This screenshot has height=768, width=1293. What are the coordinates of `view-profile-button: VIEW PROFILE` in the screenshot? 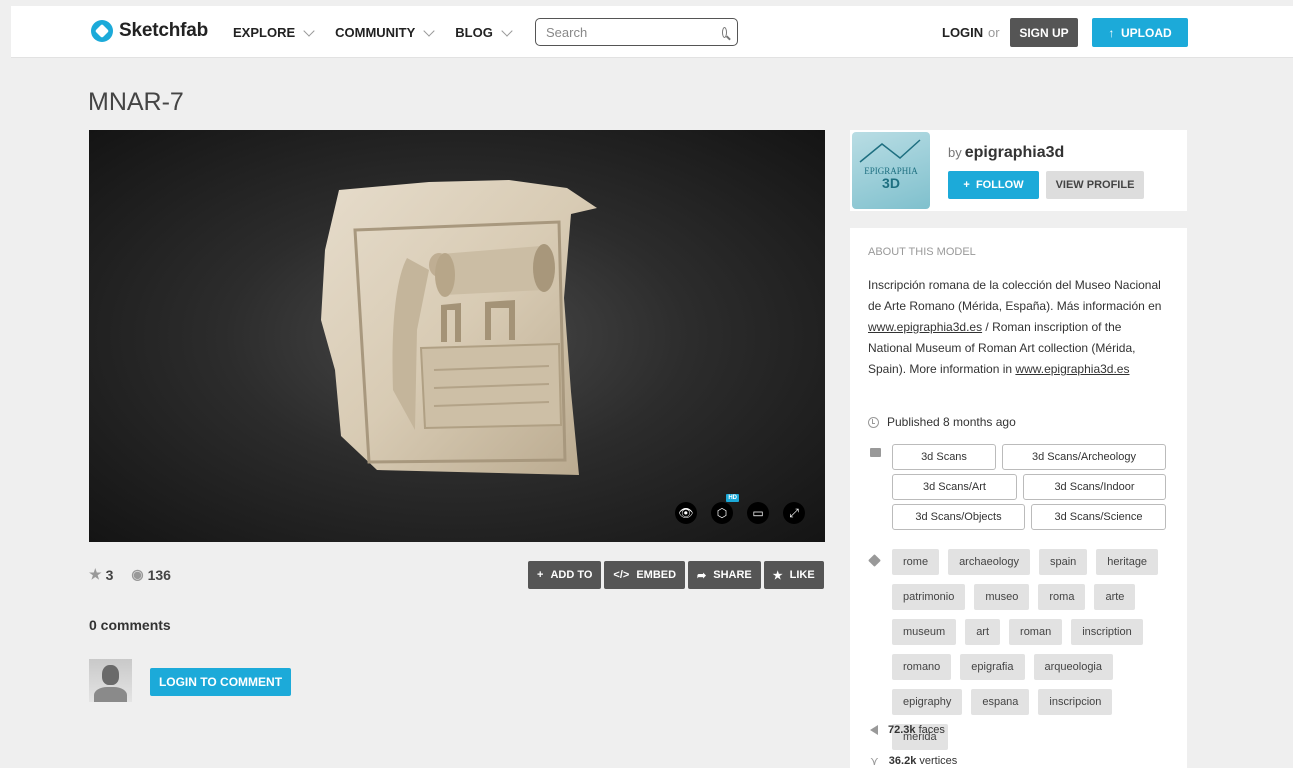 It's located at (1095, 185).